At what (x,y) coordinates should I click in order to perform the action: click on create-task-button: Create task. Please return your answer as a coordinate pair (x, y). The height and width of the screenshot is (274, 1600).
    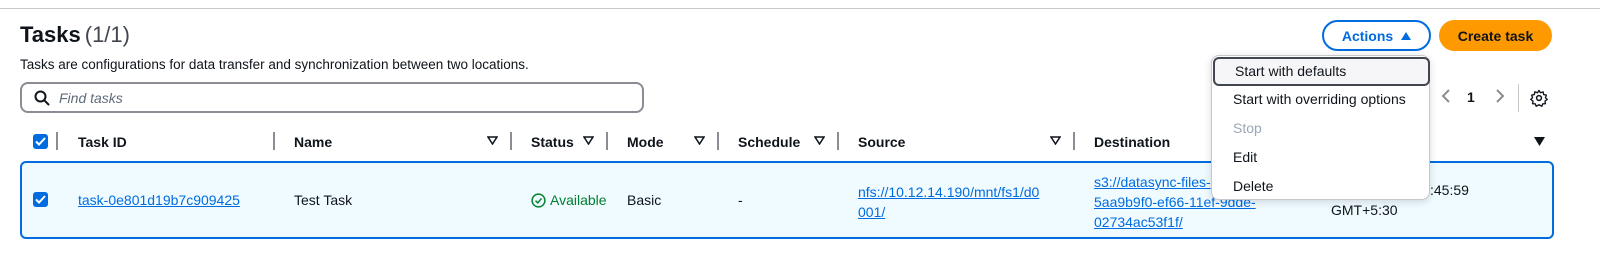
    Looking at the image, I should click on (1495, 35).